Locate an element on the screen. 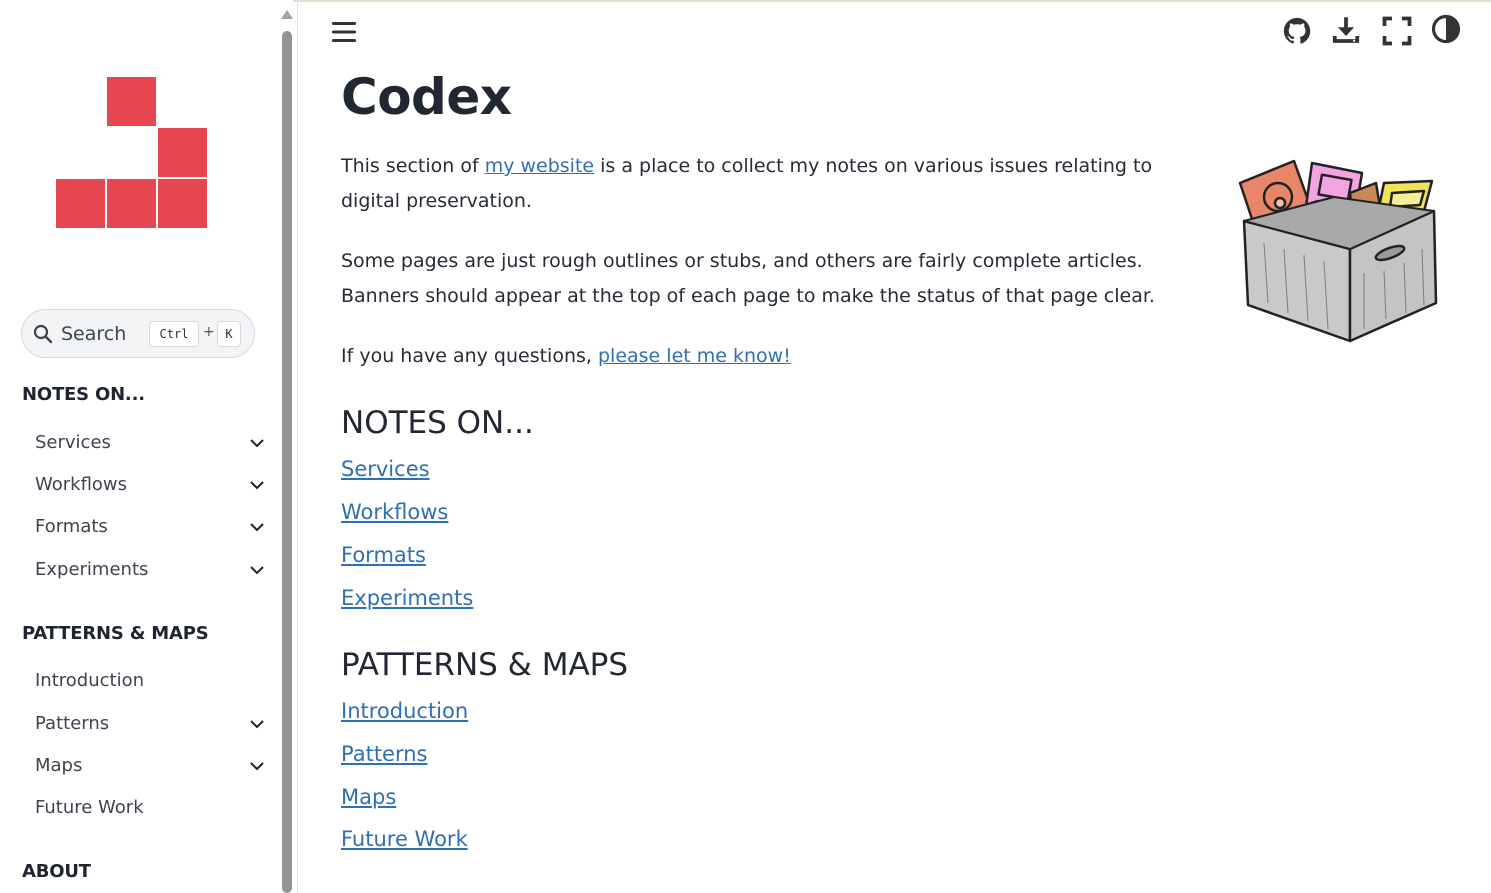 The height and width of the screenshot is (893, 1491). sidebar-item-label: Workflows is located at coordinates (81, 484).